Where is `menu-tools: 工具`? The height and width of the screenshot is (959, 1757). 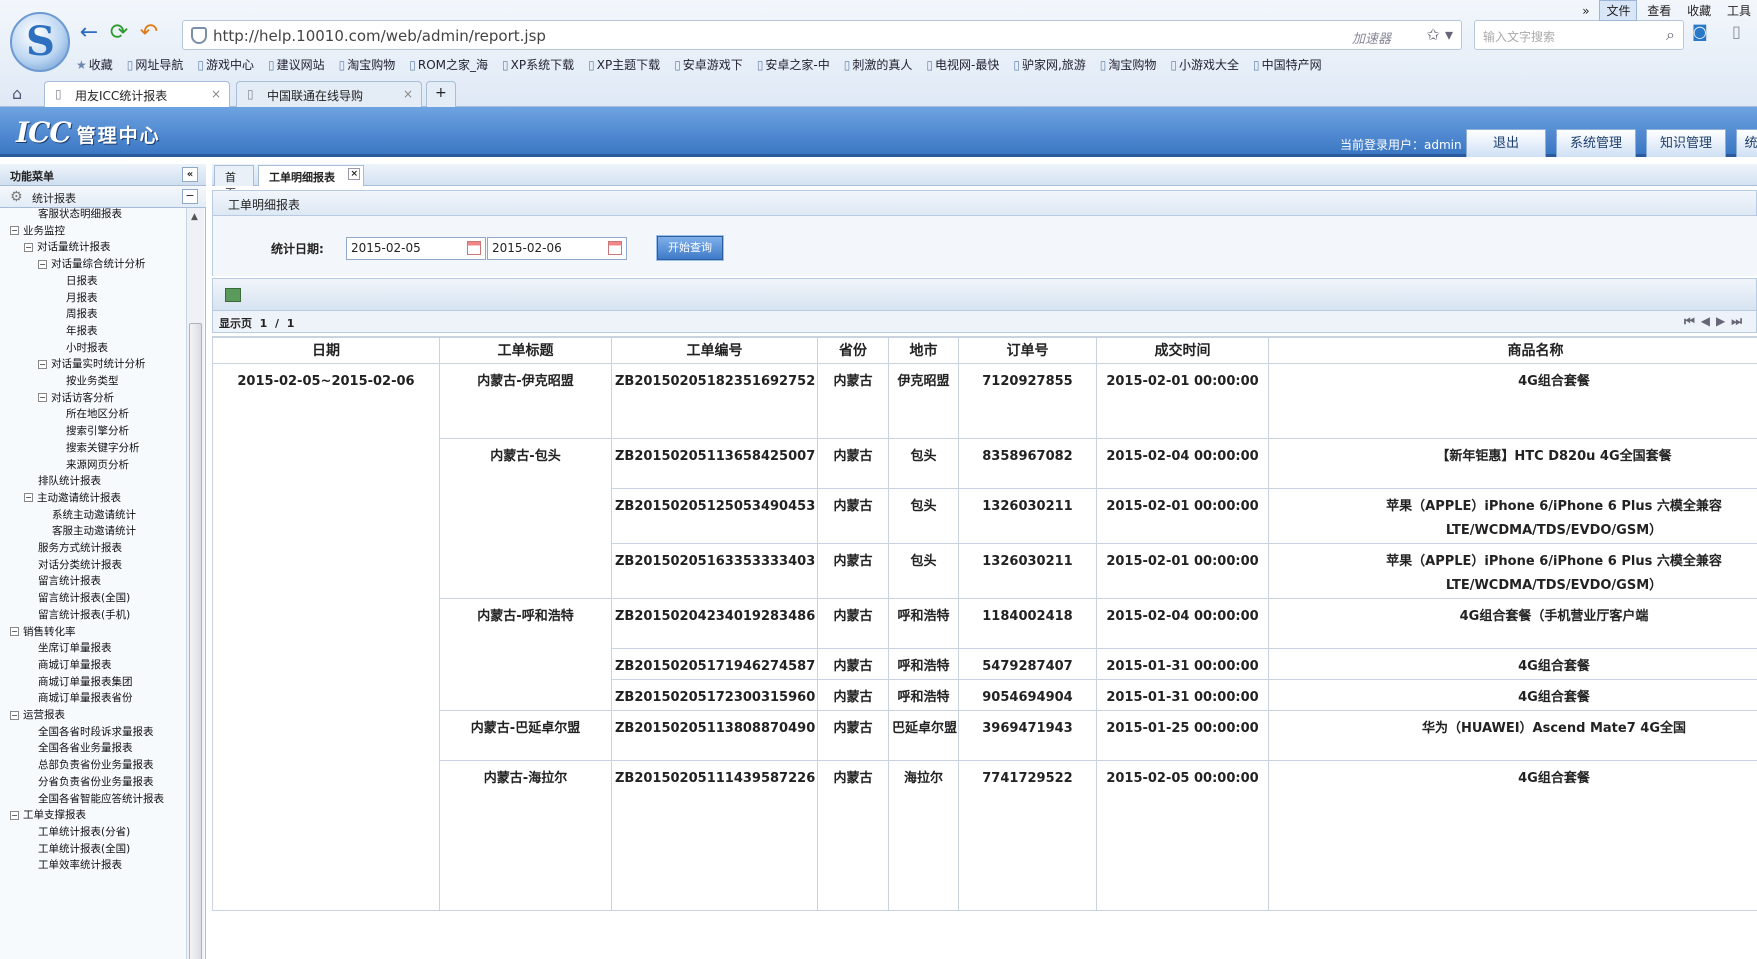 menu-tools: 工具 is located at coordinates (1739, 10).